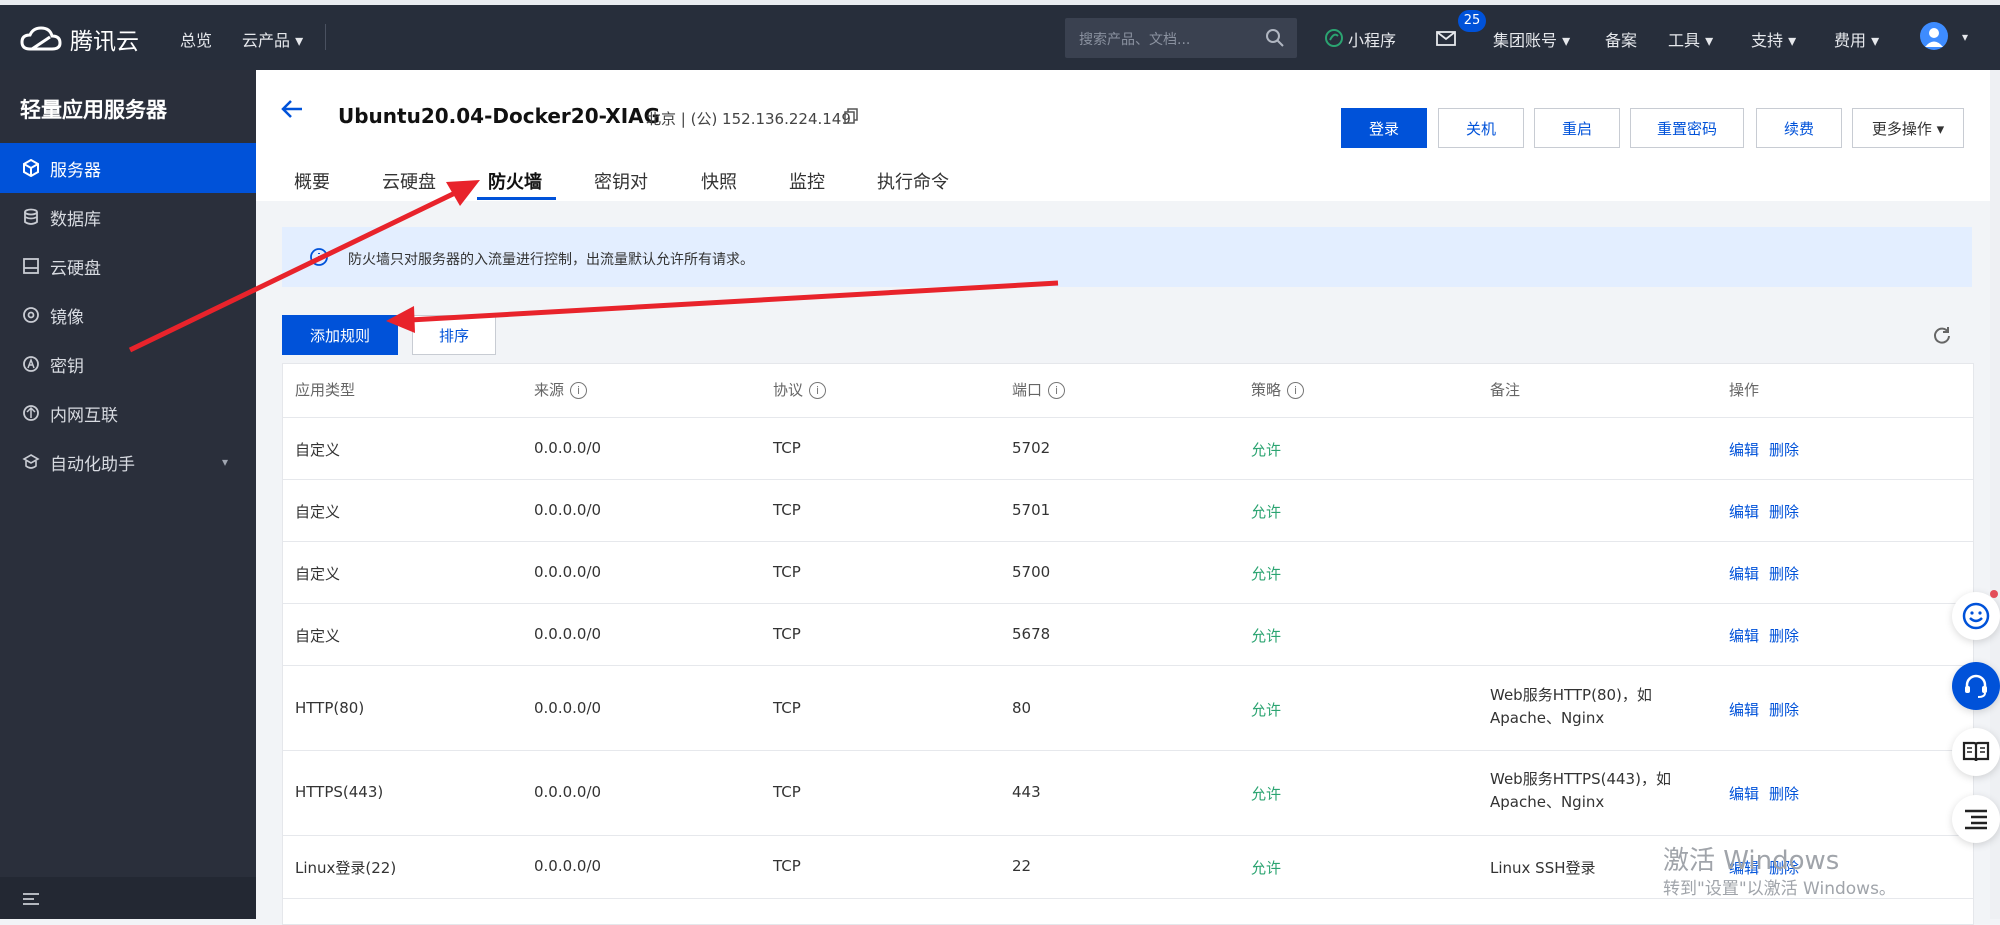 The width and height of the screenshot is (2000, 925). What do you see at coordinates (128, 364) in the screenshot?
I see `sidebar-item-key: 密钥` at bounding box center [128, 364].